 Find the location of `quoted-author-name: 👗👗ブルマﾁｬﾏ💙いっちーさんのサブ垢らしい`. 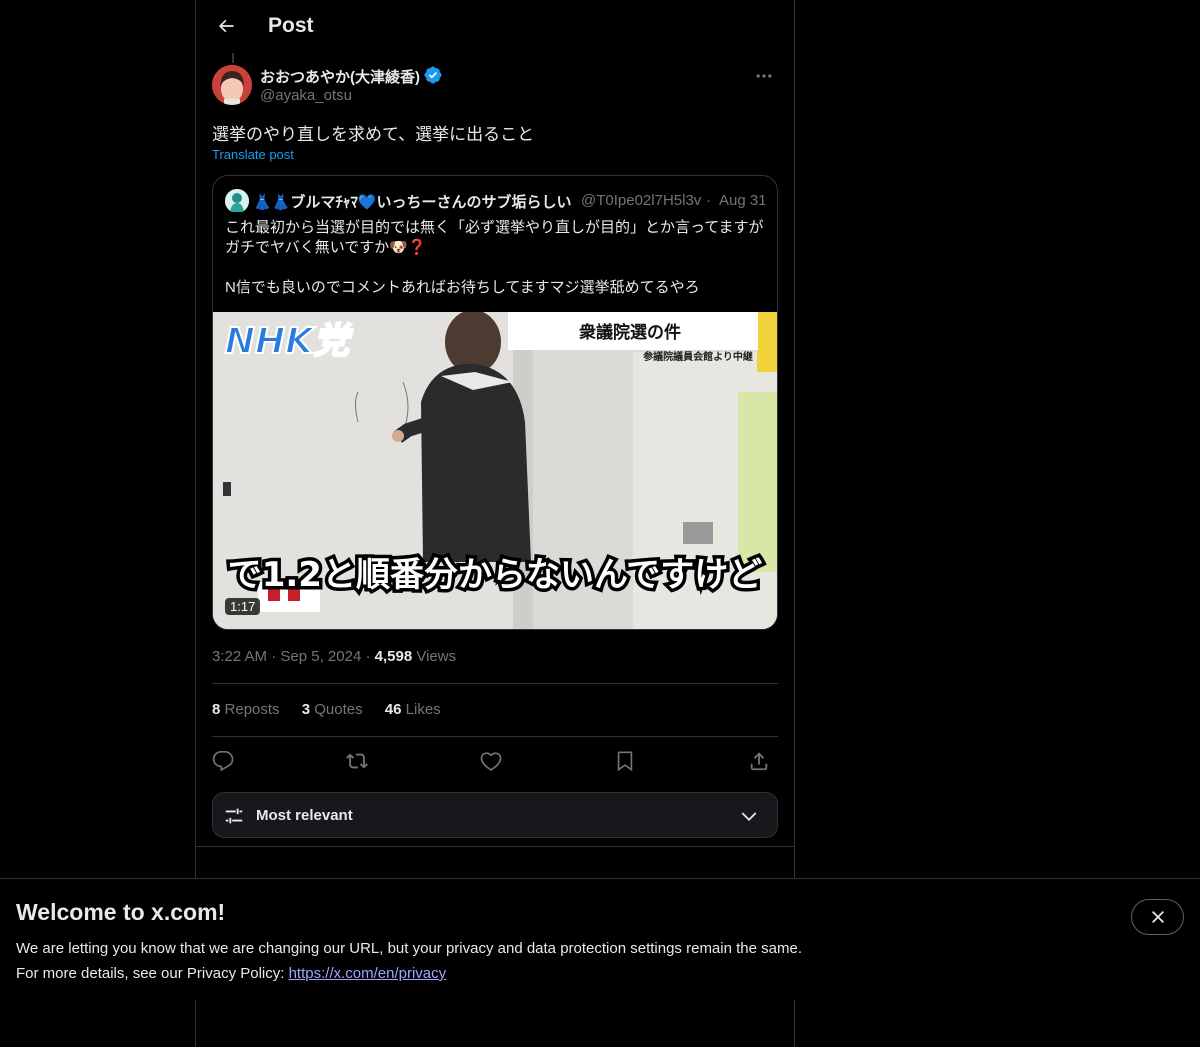

quoted-author-name: 👗👗ブルマﾁｬﾏ💙いっちーさんのサブ垢らしい is located at coordinates (412, 202).